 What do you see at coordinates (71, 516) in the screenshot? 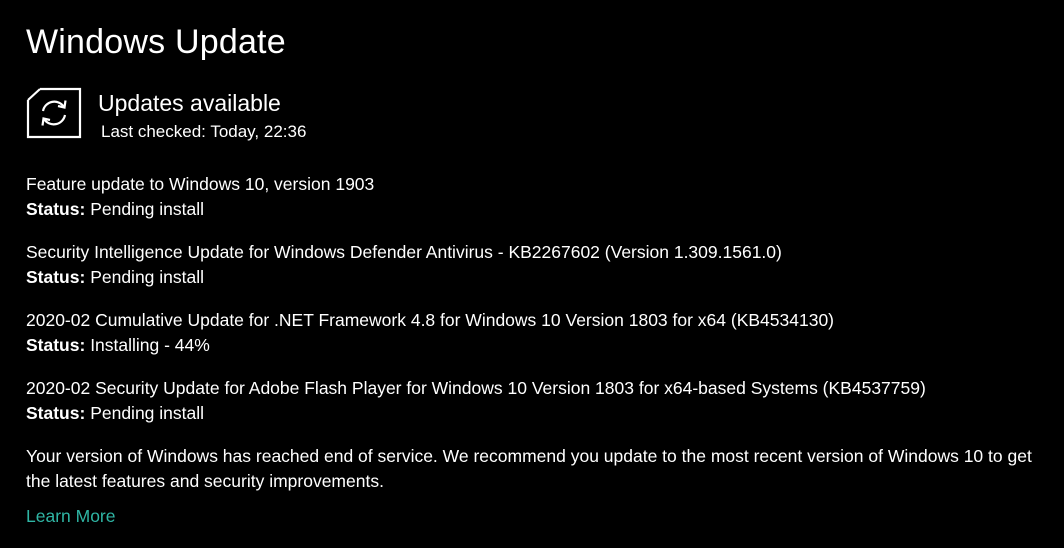
I see `learn-more-link: Learn More` at bounding box center [71, 516].